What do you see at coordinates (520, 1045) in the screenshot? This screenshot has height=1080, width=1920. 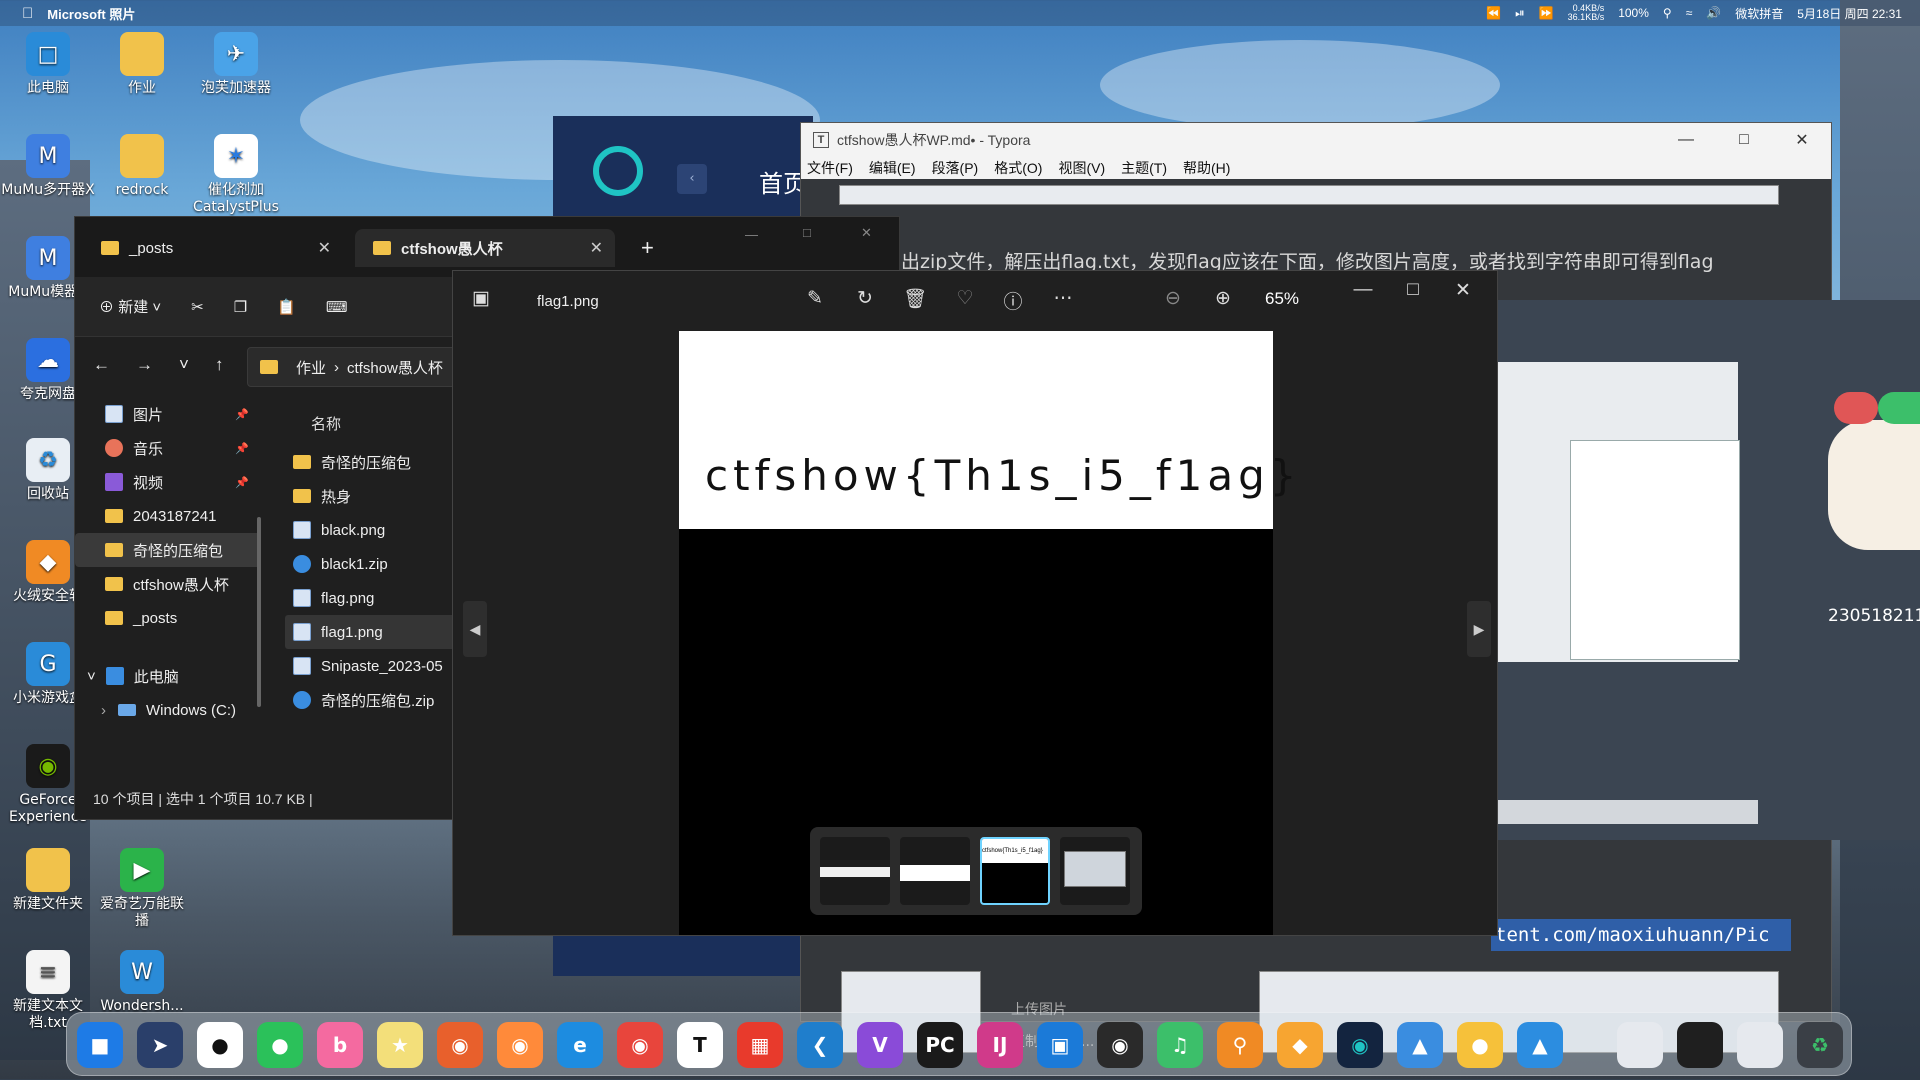 I see `firefox-alt-dock-icon: ◉` at bounding box center [520, 1045].